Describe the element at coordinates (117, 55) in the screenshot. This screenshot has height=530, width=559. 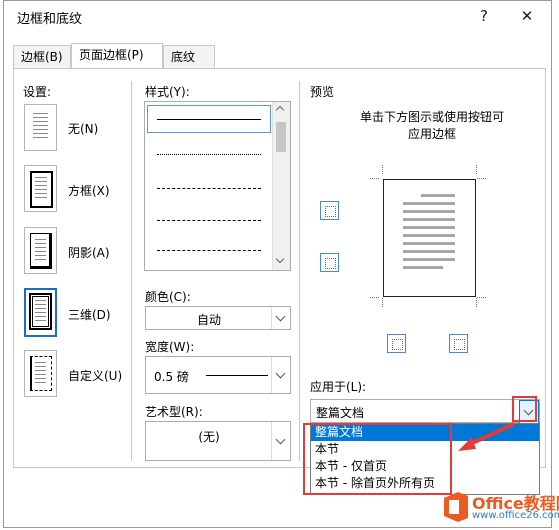
I see `tab-page-border: 页面边框(P)` at that location.